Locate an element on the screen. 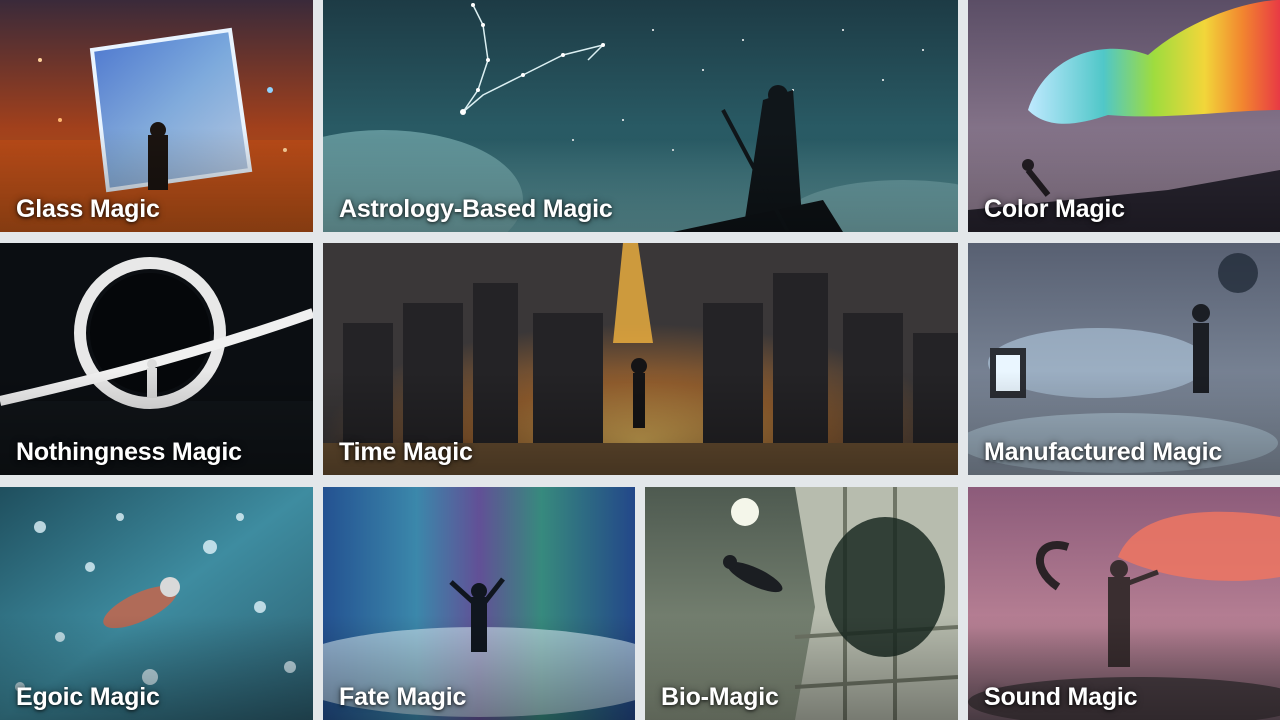 The width and height of the screenshot is (1280, 720). tile-label: Time Magic is located at coordinates (406, 452).